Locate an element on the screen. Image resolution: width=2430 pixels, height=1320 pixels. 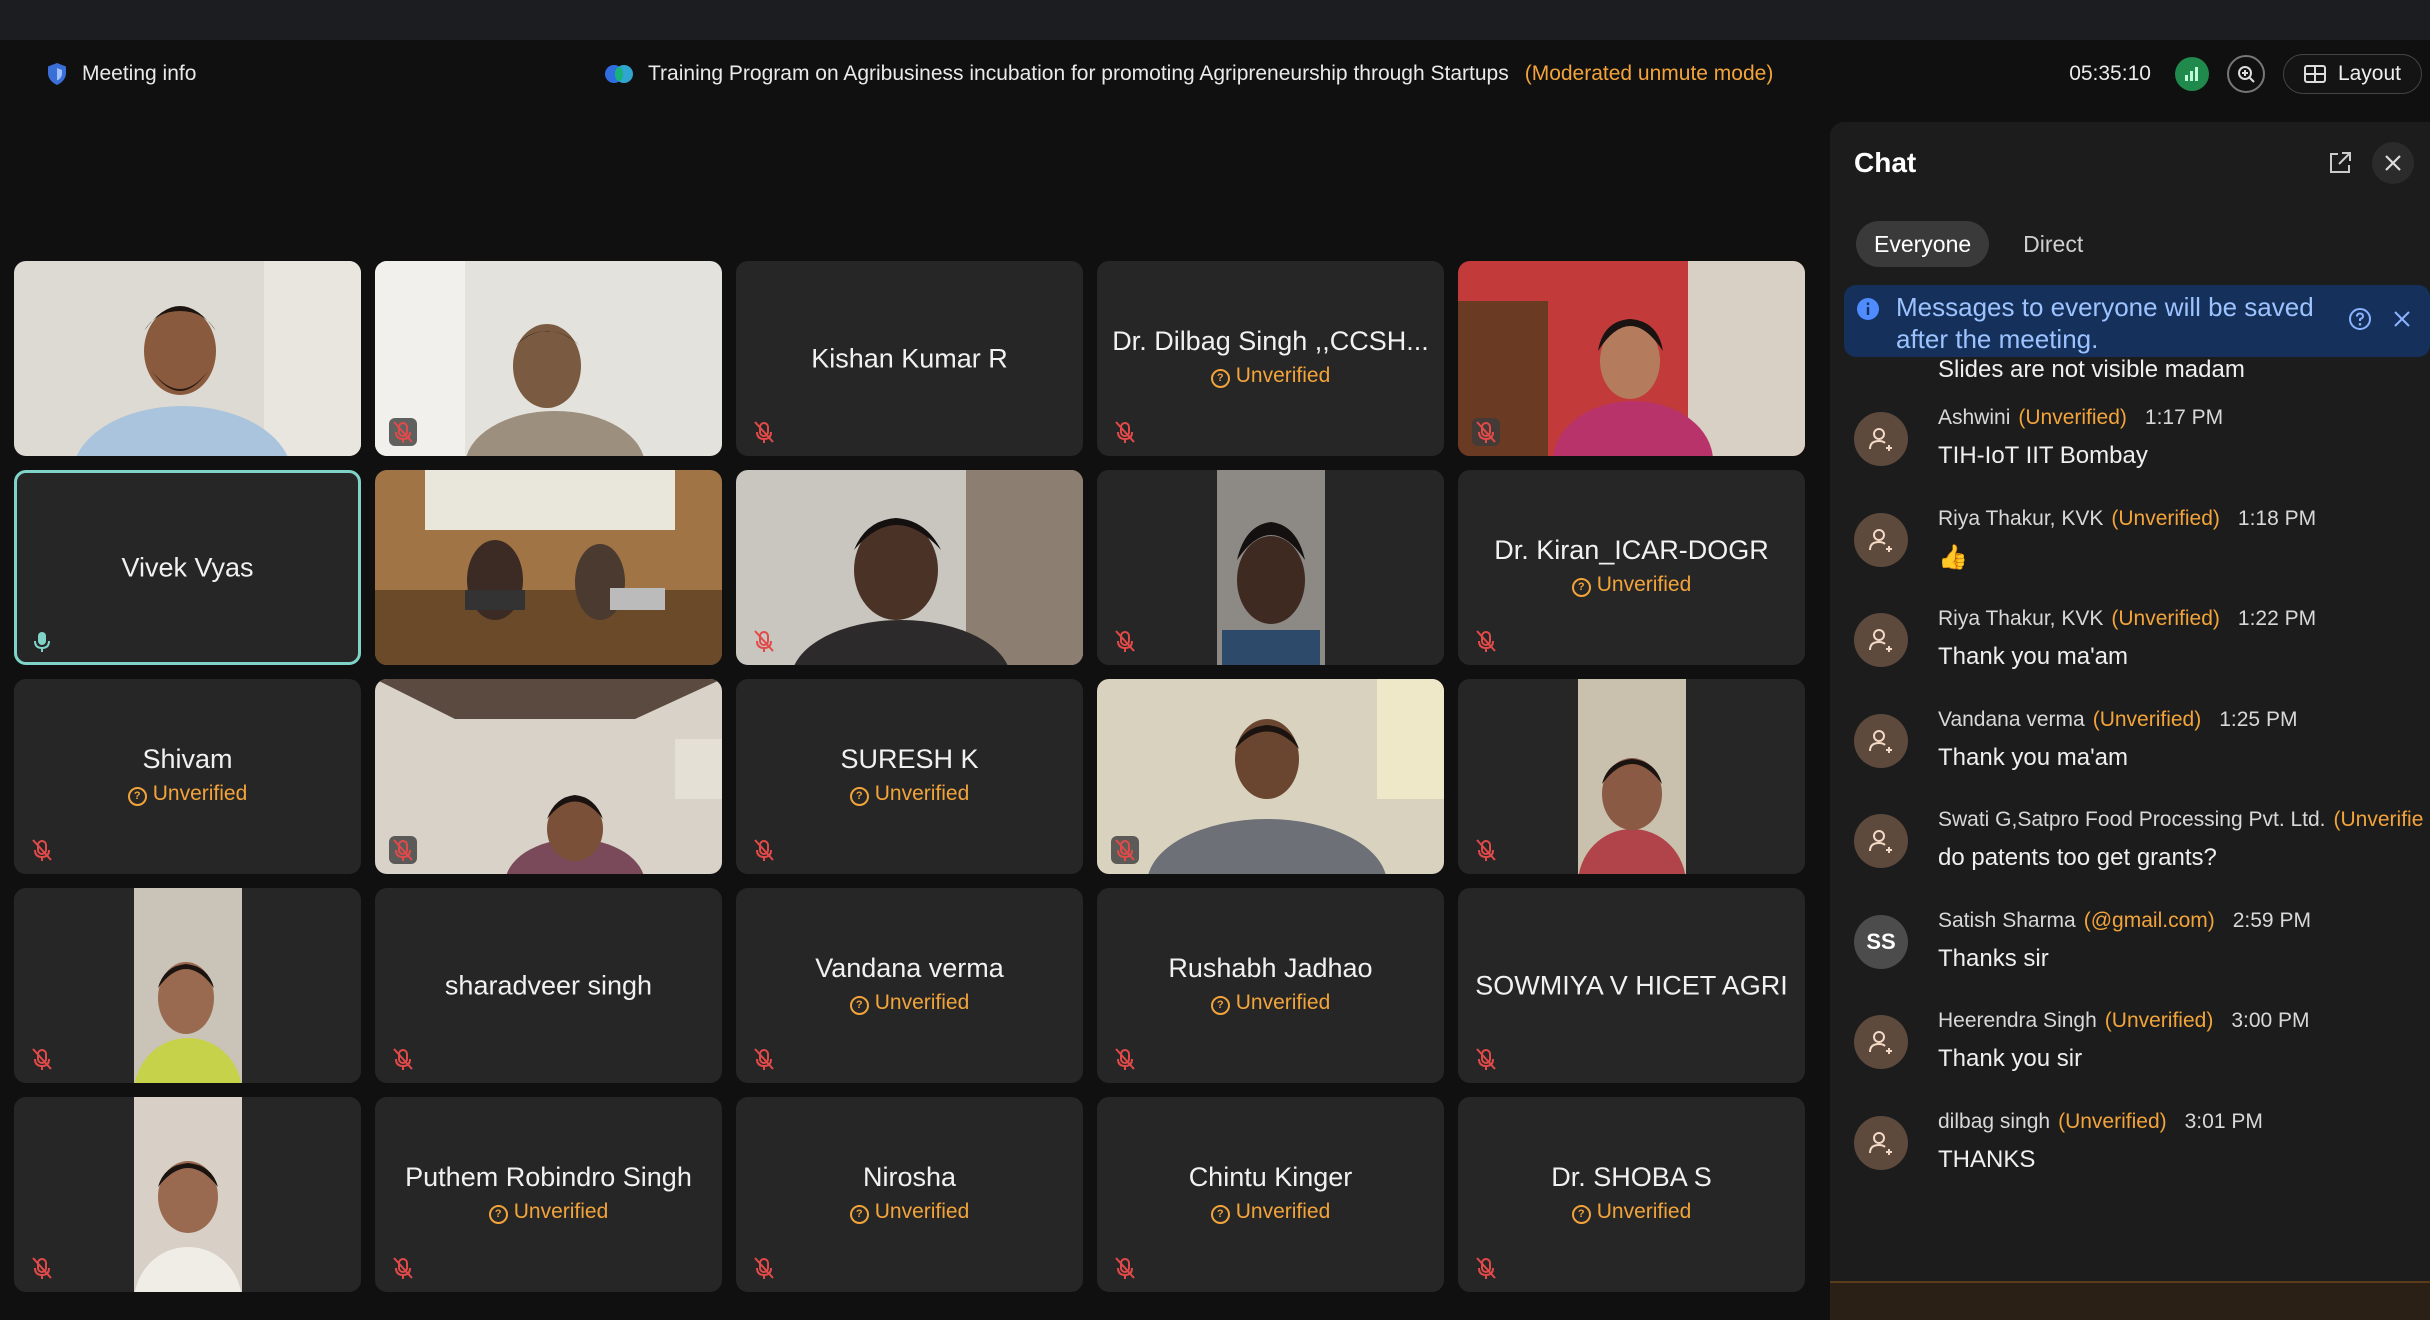
layout-button: Layout is located at coordinates (2352, 74).